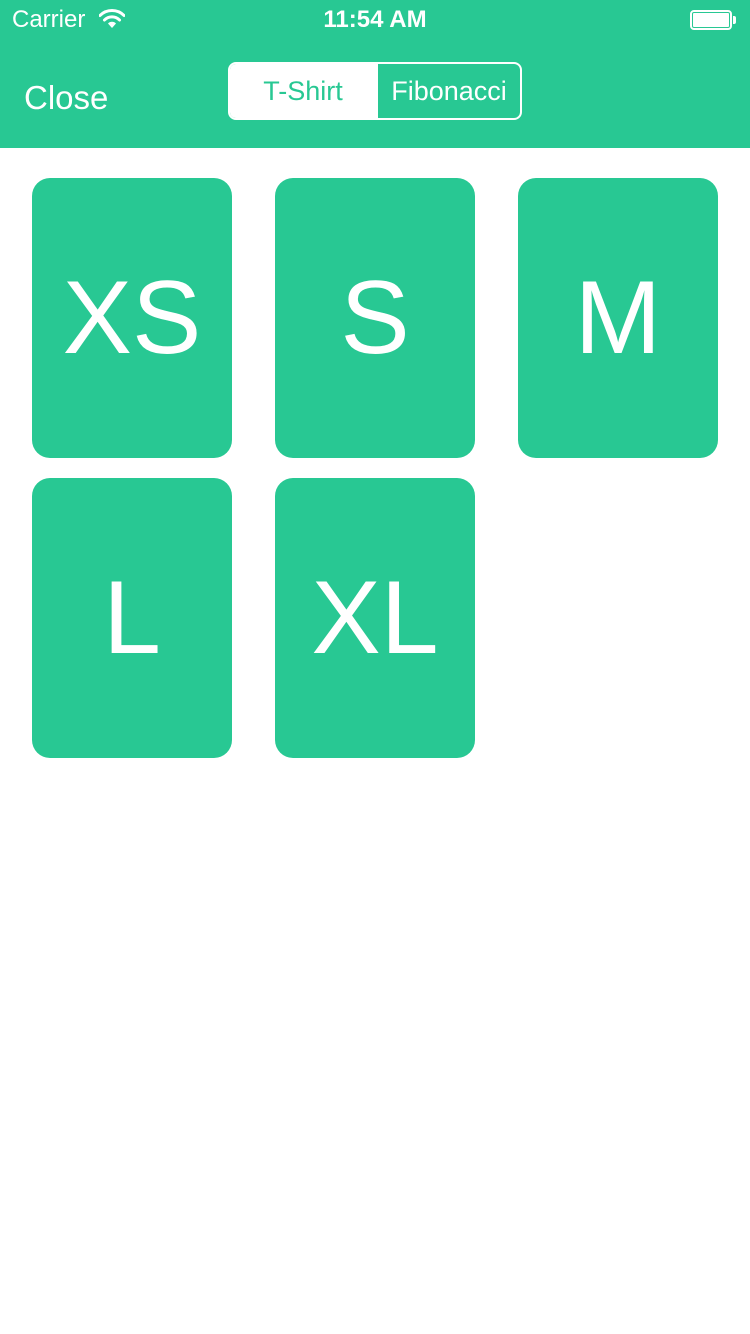 This screenshot has height=1334, width=750. I want to click on card-xs: XS, so click(132, 318).